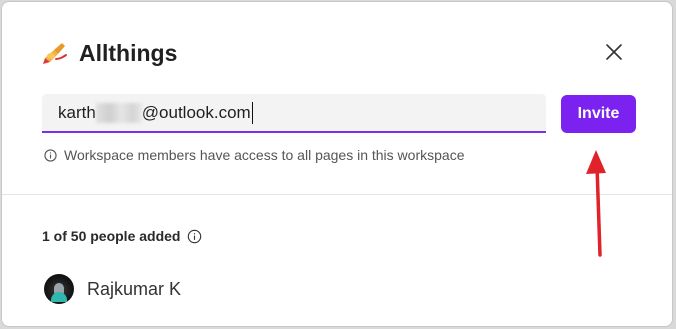  What do you see at coordinates (118, 112) in the screenshot?
I see `email-redaction` at bounding box center [118, 112].